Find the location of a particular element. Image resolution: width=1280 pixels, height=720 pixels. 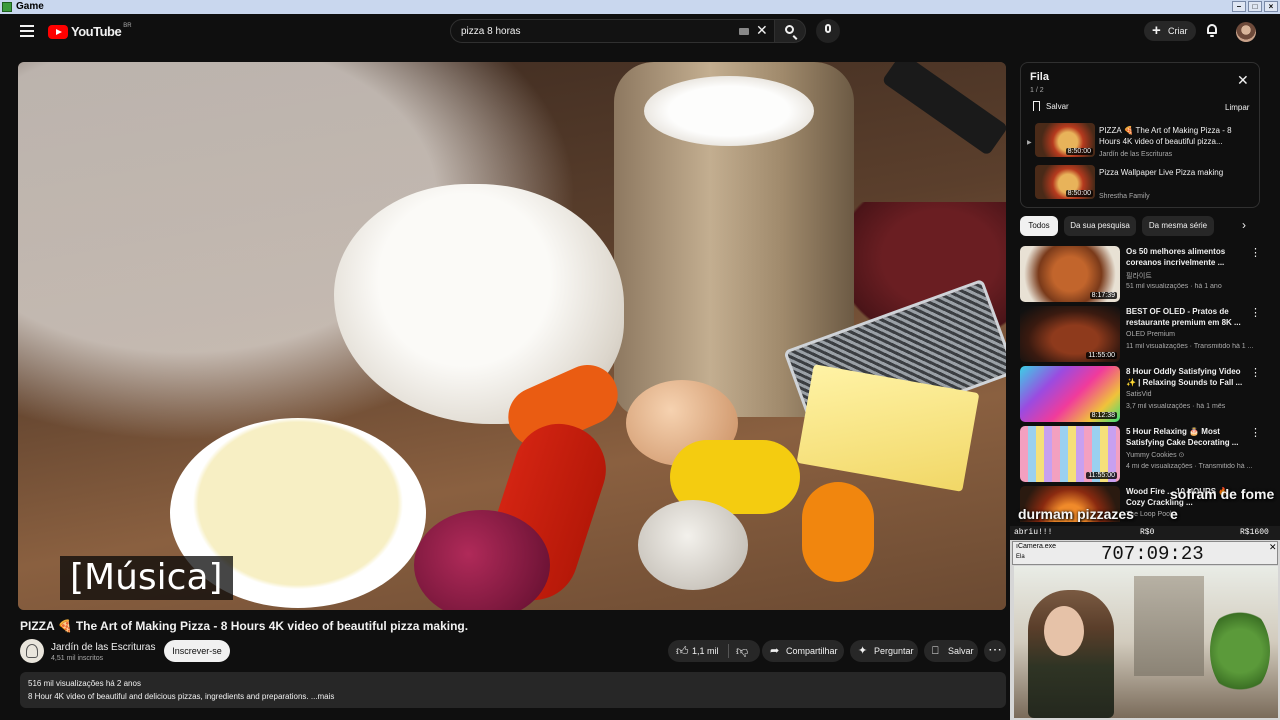

queue-title: Fila is located at coordinates (1039, 77).